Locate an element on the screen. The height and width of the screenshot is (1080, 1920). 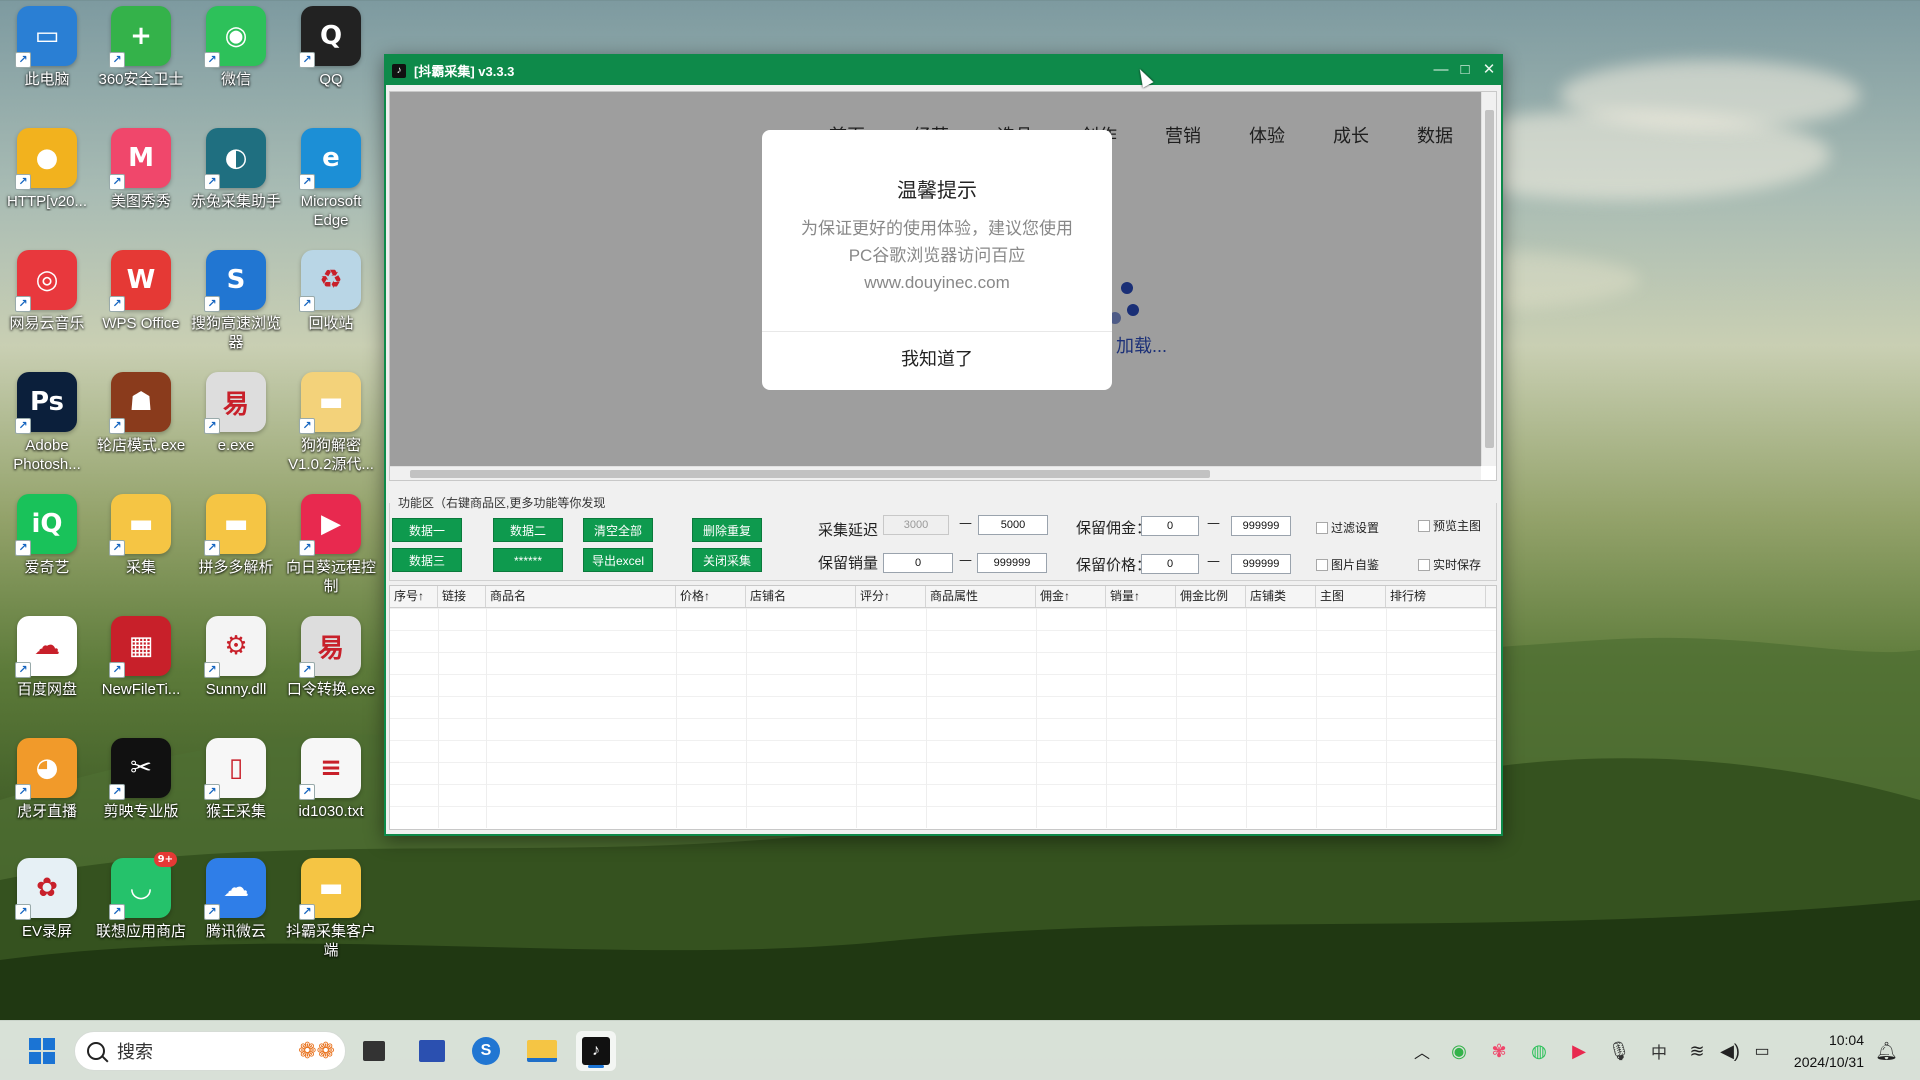
delete-duplicates-button: 删除重复 is located at coordinates (727, 530).